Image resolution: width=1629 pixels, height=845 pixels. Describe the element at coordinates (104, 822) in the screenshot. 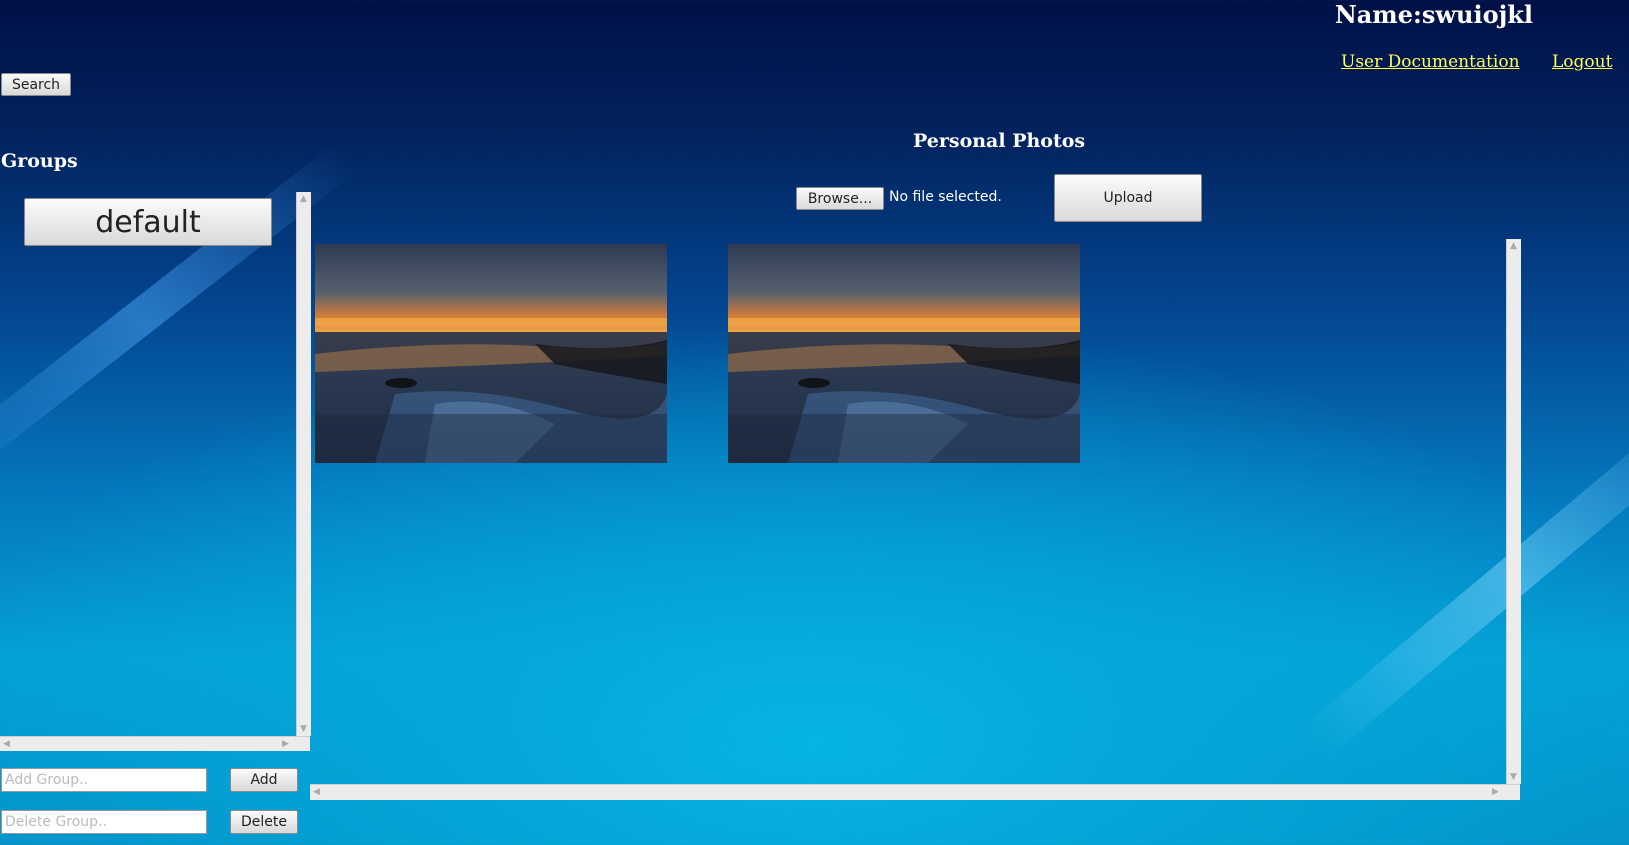

I see `delete-group-input` at that location.